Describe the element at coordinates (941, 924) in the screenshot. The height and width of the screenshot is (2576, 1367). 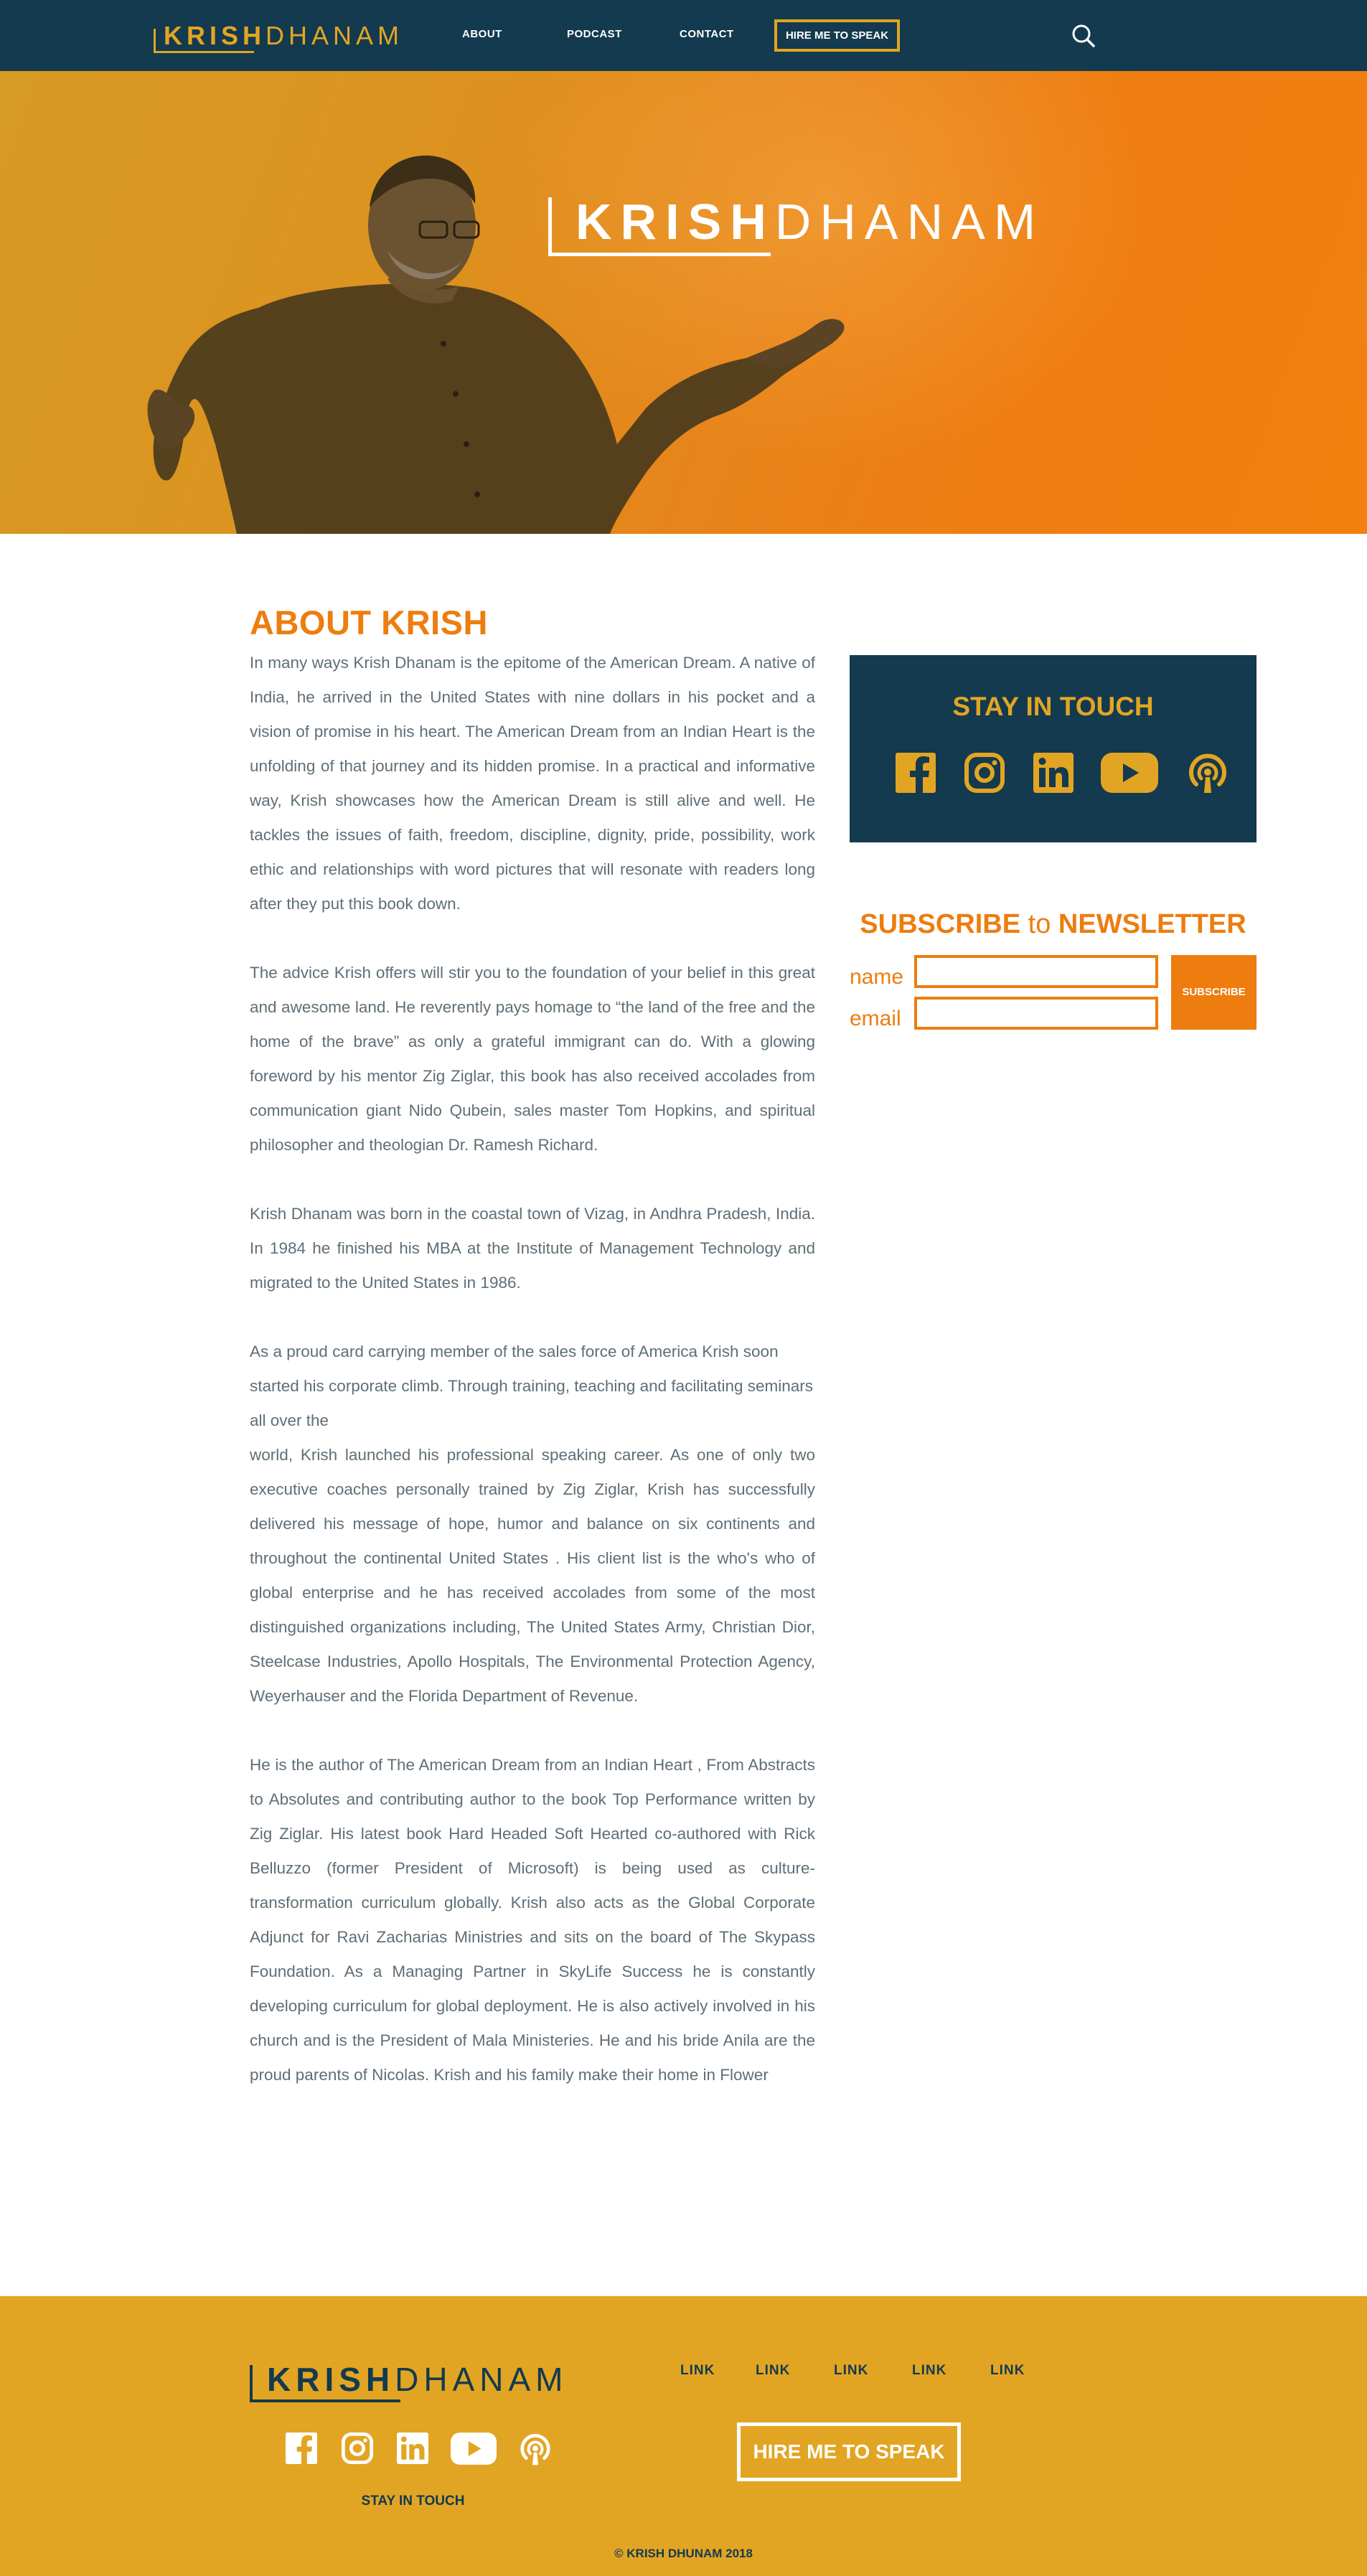
I see `subscribe-word: SUBSCRIBE` at that location.